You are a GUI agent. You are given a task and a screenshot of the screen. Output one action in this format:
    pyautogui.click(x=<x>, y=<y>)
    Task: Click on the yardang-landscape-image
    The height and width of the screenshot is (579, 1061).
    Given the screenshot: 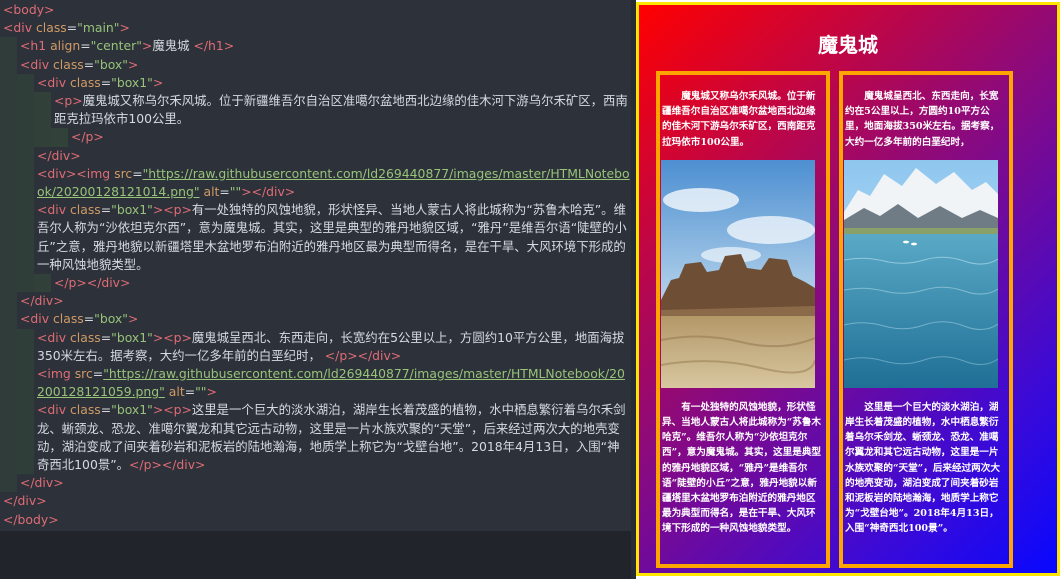 What is the action you would take?
    pyautogui.click(x=738, y=273)
    